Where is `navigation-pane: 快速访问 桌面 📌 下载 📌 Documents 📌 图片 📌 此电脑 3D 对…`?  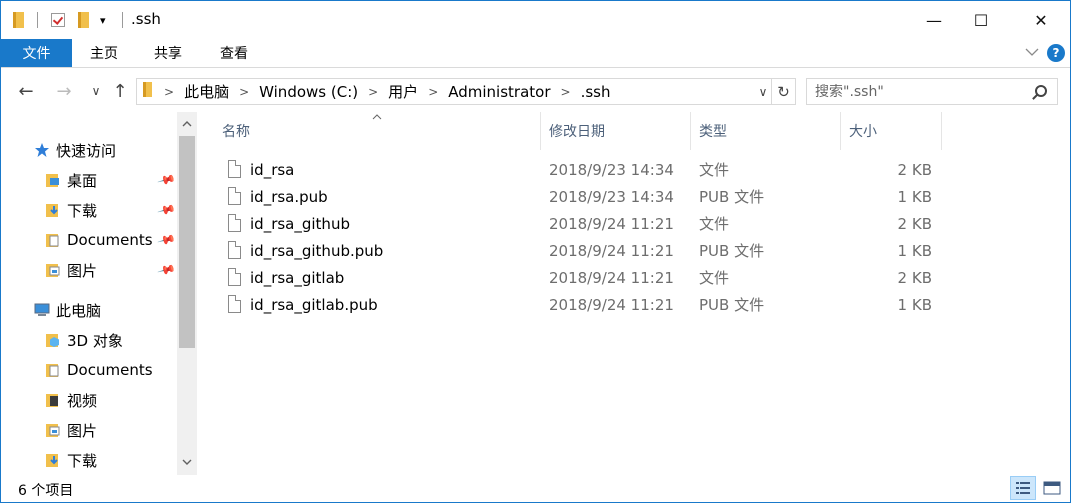
navigation-pane: 快速访问 桌面 📌 下载 📌 Documents 📌 图片 📌 此电脑 3D 对… is located at coordinates (99, 293).